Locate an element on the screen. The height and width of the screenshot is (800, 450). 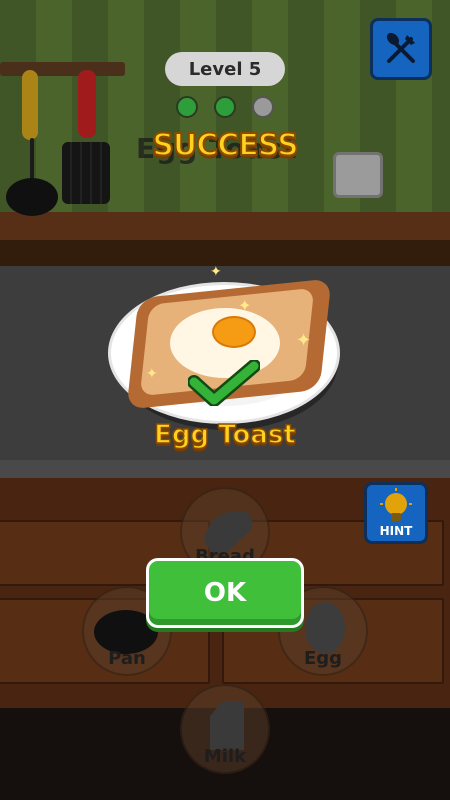
fork-knife-icon is located at coordinates (400, 47).